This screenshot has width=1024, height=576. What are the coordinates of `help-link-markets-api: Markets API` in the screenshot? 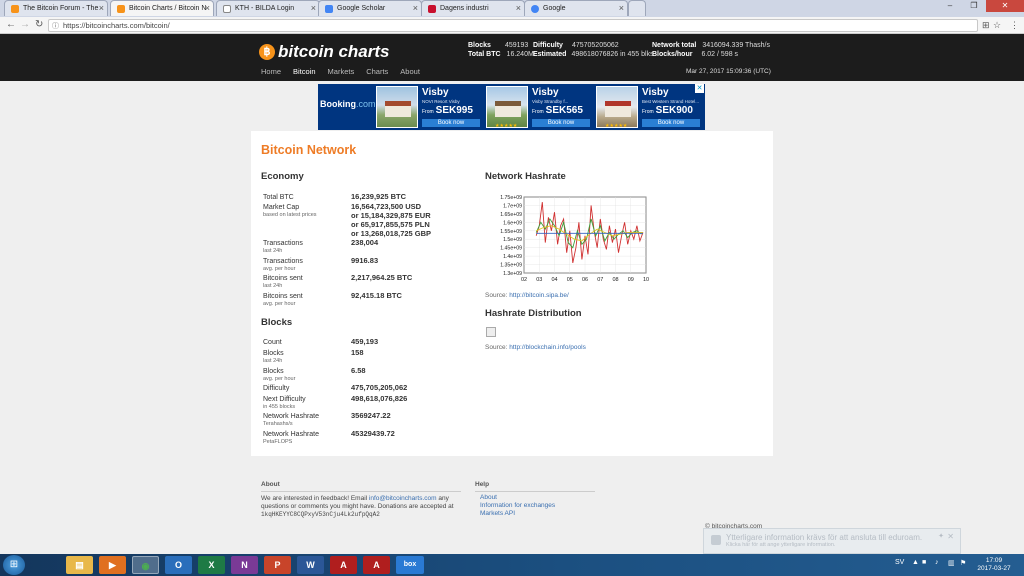 It's located at (497, 514).